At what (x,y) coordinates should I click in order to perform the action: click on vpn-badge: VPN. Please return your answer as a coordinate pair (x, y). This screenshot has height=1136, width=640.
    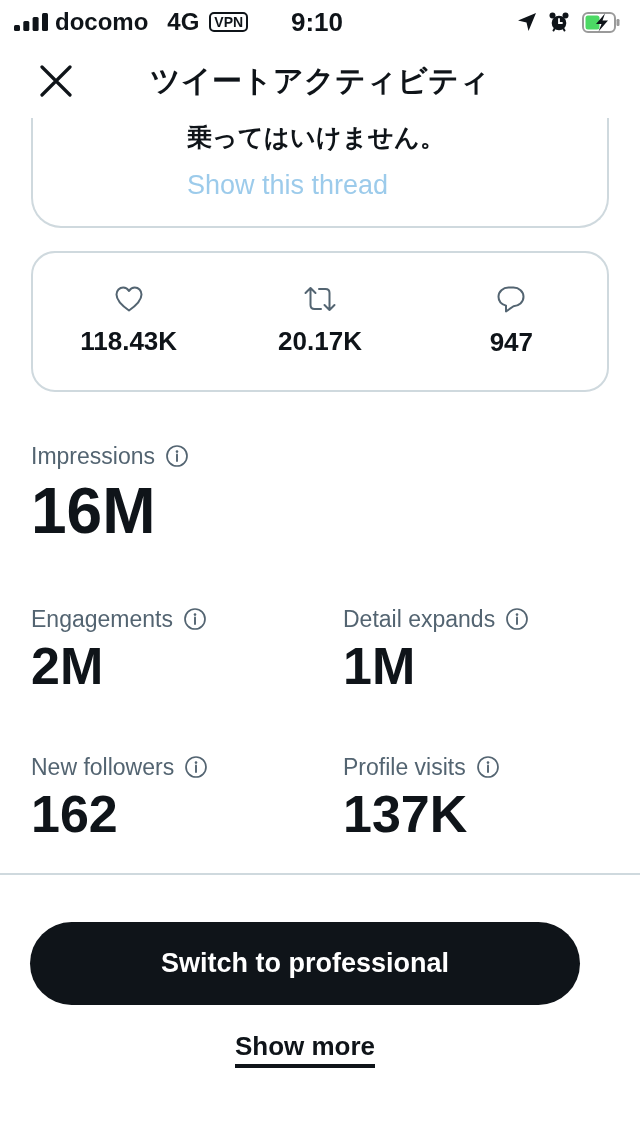
    Looking at the image, I should click on (229, 22).